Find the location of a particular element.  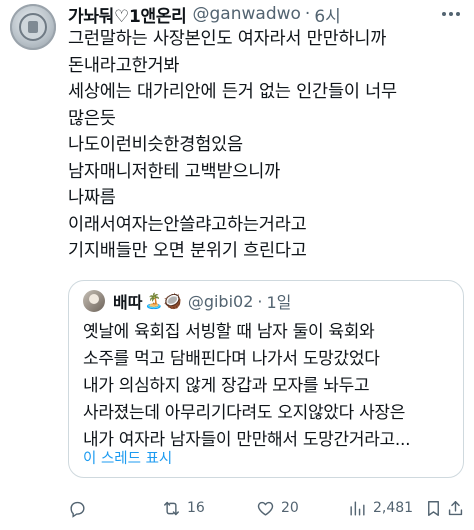

quoted-line: 옛날에 육회집 서빙할 때 남자 둘이 육회와 is located at coordinates (229, 332).